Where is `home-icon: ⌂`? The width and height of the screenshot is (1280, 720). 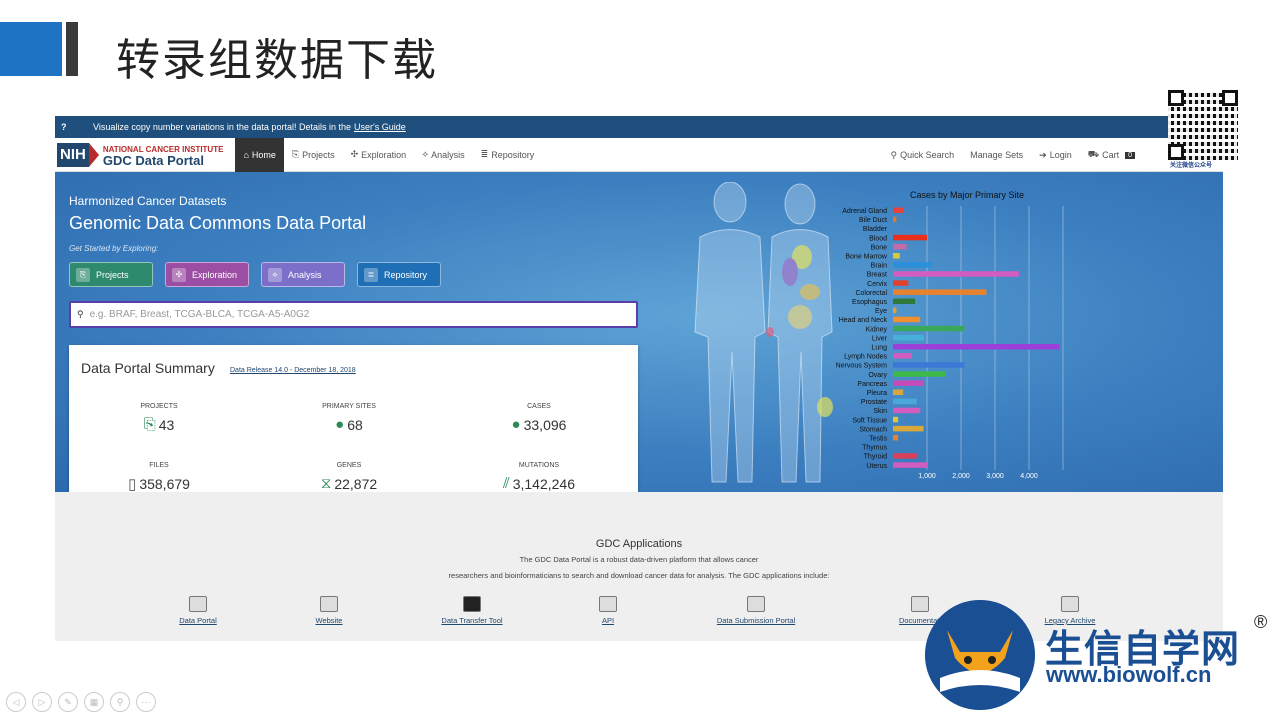 home-icon: ⌂ is located at coordinates (246, 154).